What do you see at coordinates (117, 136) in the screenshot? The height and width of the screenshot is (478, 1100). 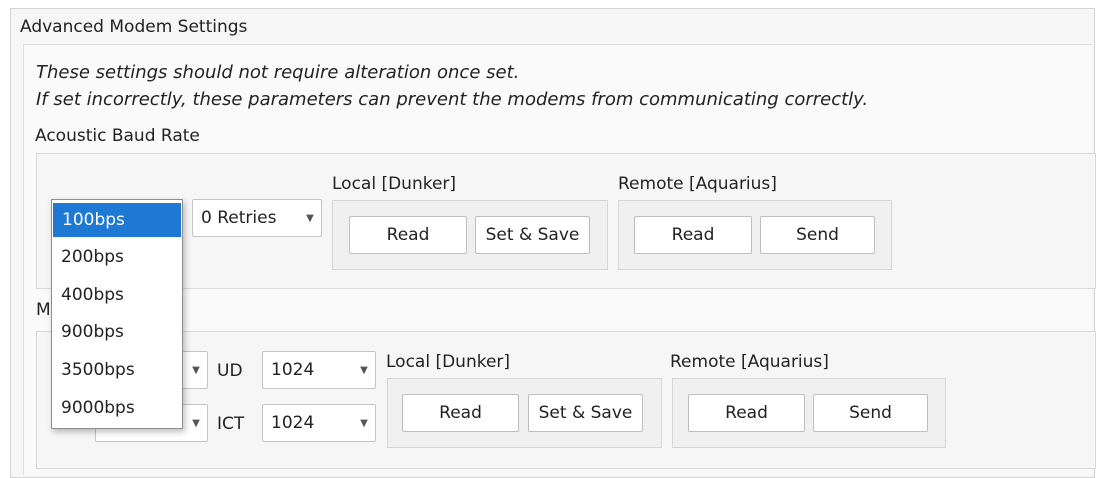 I see `acoustic-baud-rate-label: Acoustic Baud Rate` at bounding box center [117, 136].